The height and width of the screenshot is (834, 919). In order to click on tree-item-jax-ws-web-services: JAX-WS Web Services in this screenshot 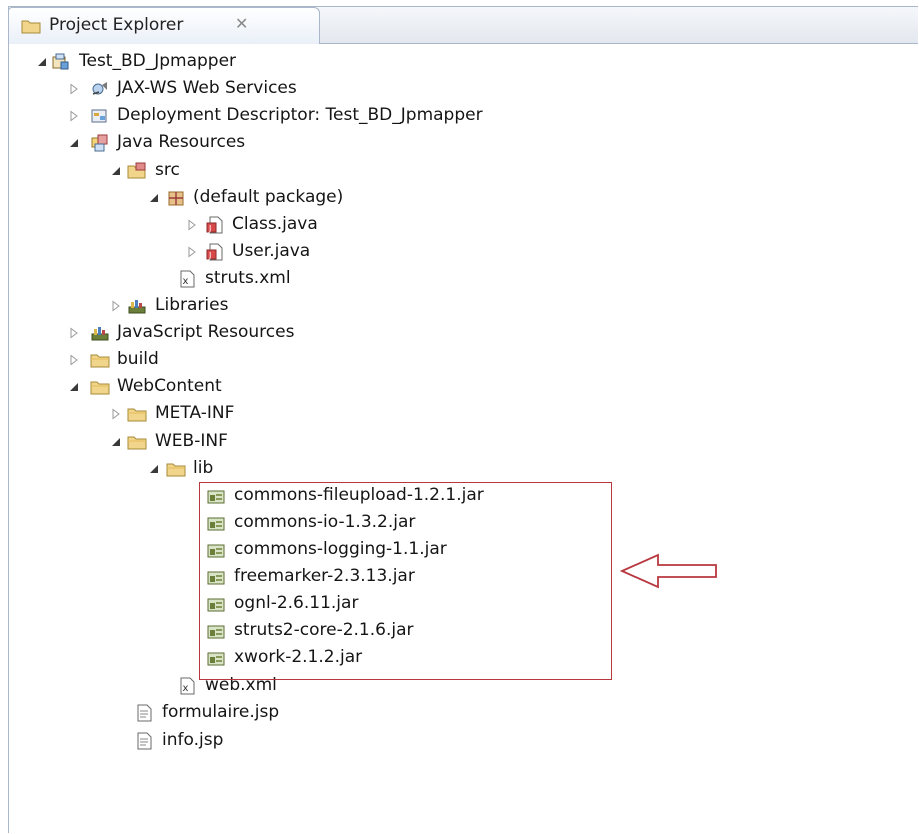, I will do `click(450, 88)`.